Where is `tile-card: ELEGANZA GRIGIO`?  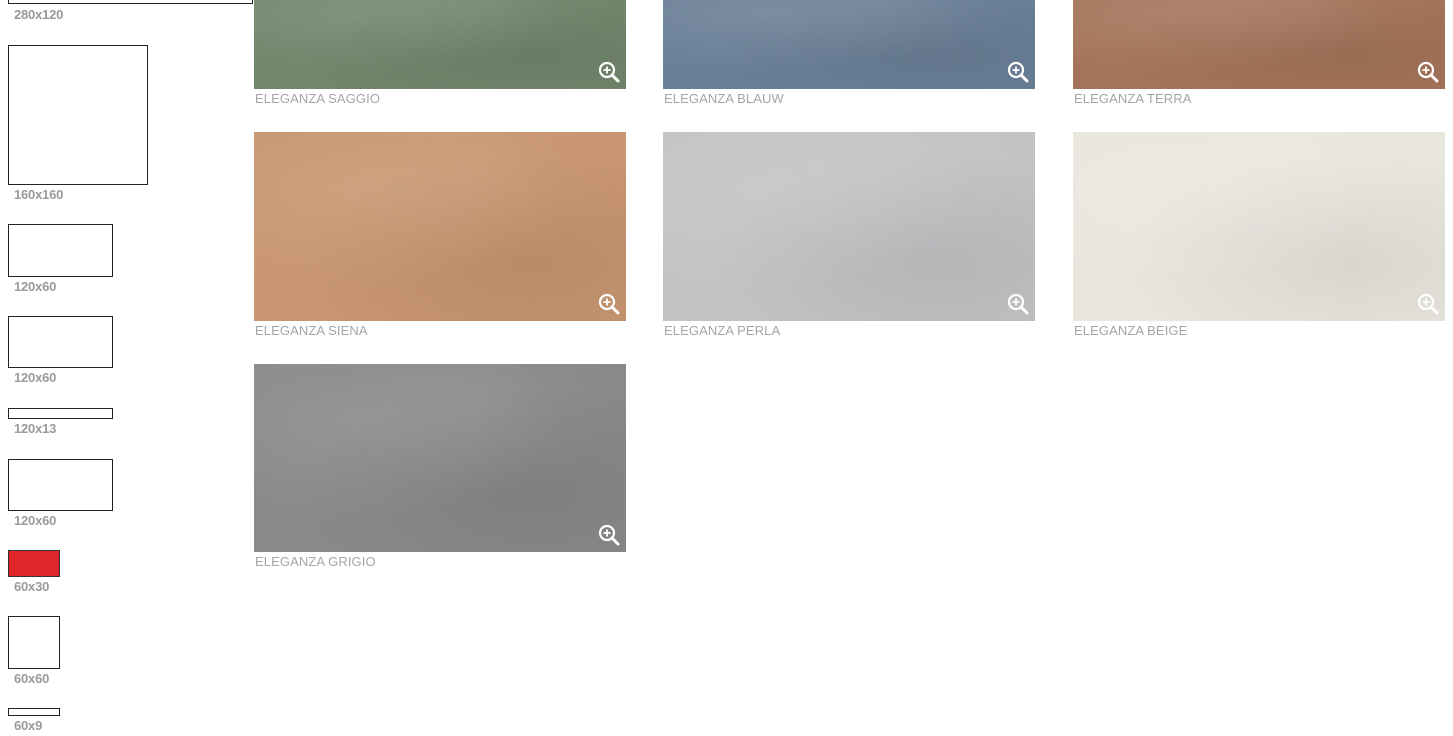 tile-card: ELEGANZA GRIGIO is located at coordinates (440, 469).